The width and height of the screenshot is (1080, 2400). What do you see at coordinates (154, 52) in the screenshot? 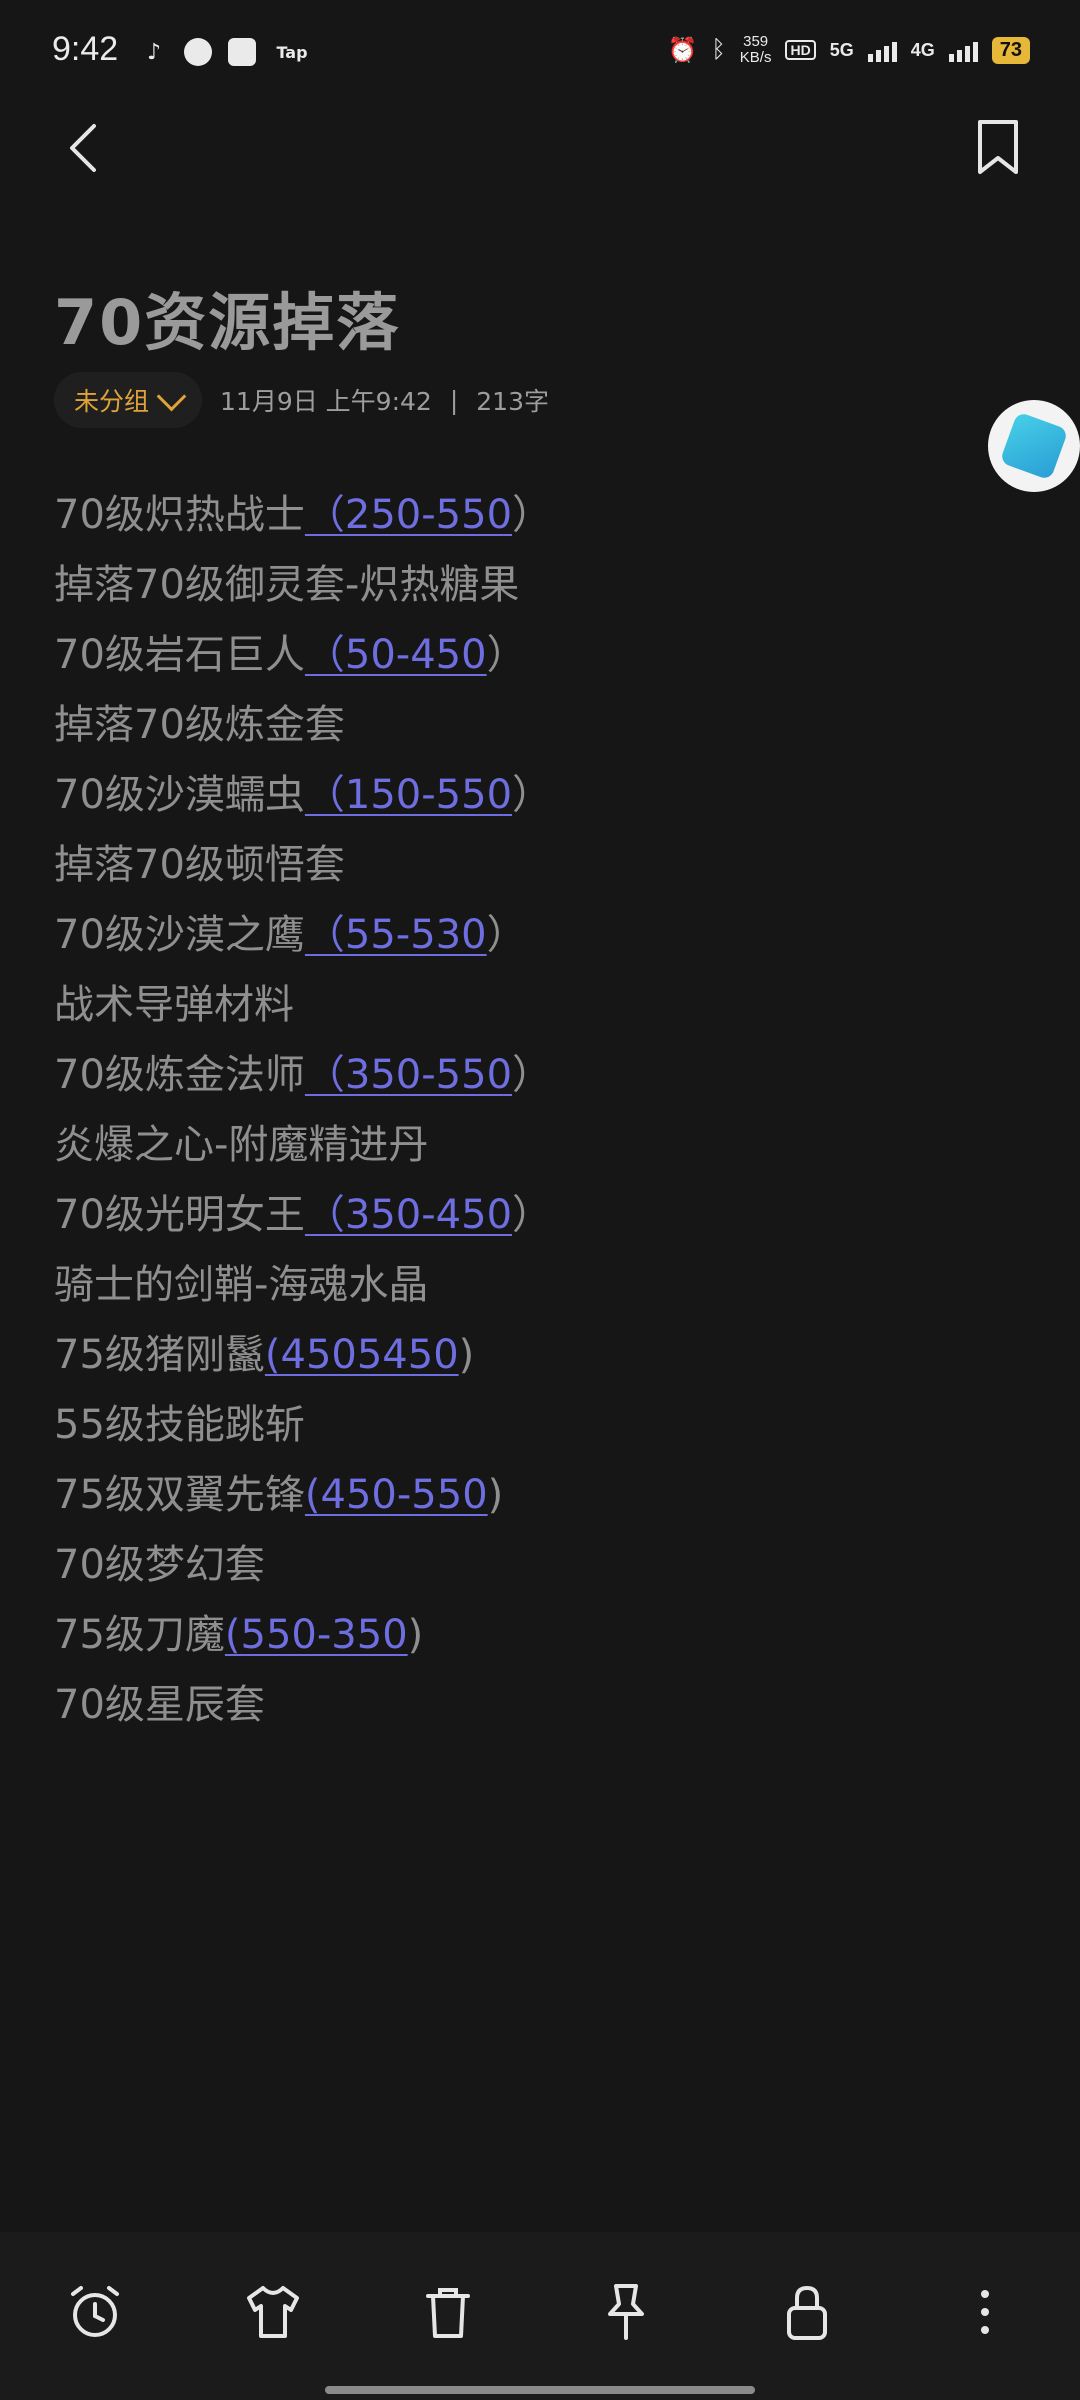
I see `music-note-icon: ♪` at bounding box center [154, 52].